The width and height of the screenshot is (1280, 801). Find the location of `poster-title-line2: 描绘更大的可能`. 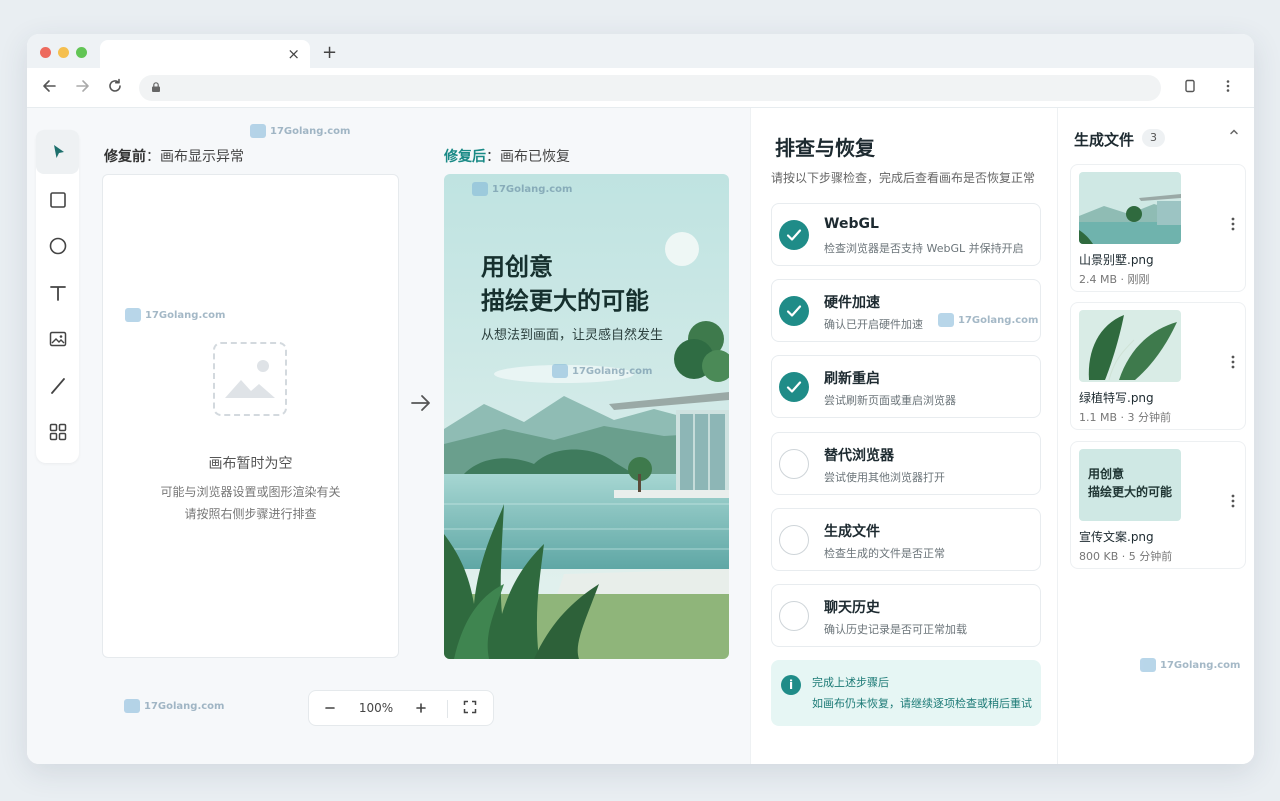

poster-title-line2: 描绘更大的可能 is located at coordinates (565, 301).